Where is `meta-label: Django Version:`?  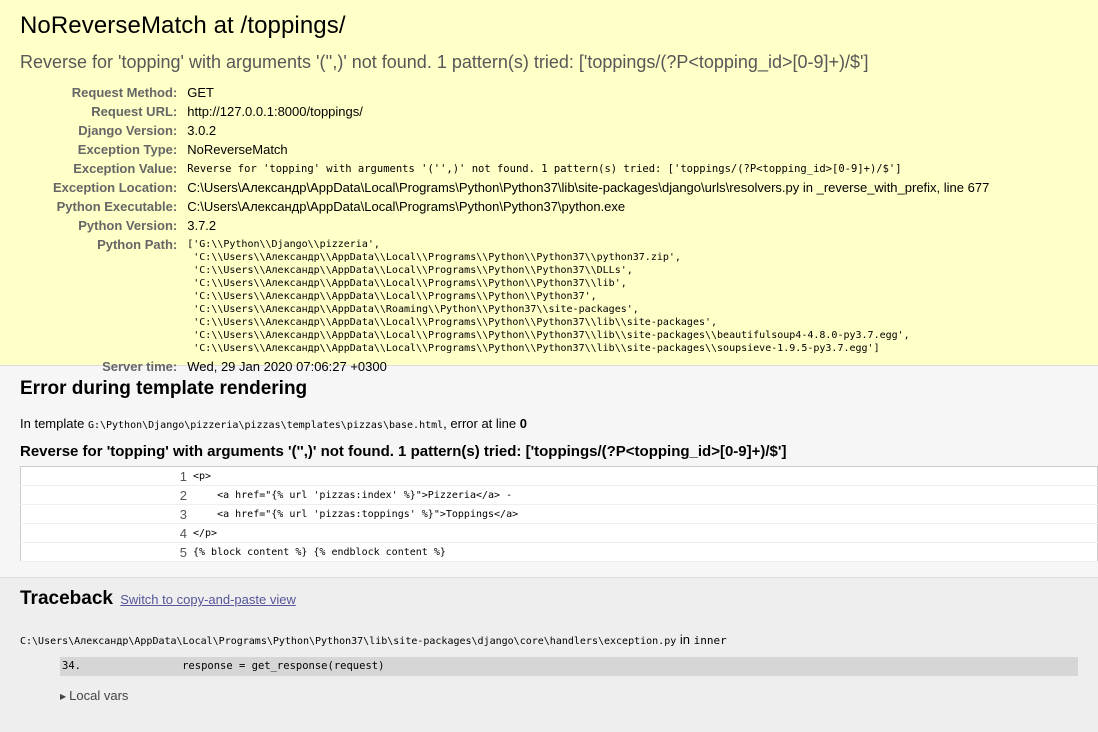
meta-label: Django Version: is located at coordinates (128, 130).